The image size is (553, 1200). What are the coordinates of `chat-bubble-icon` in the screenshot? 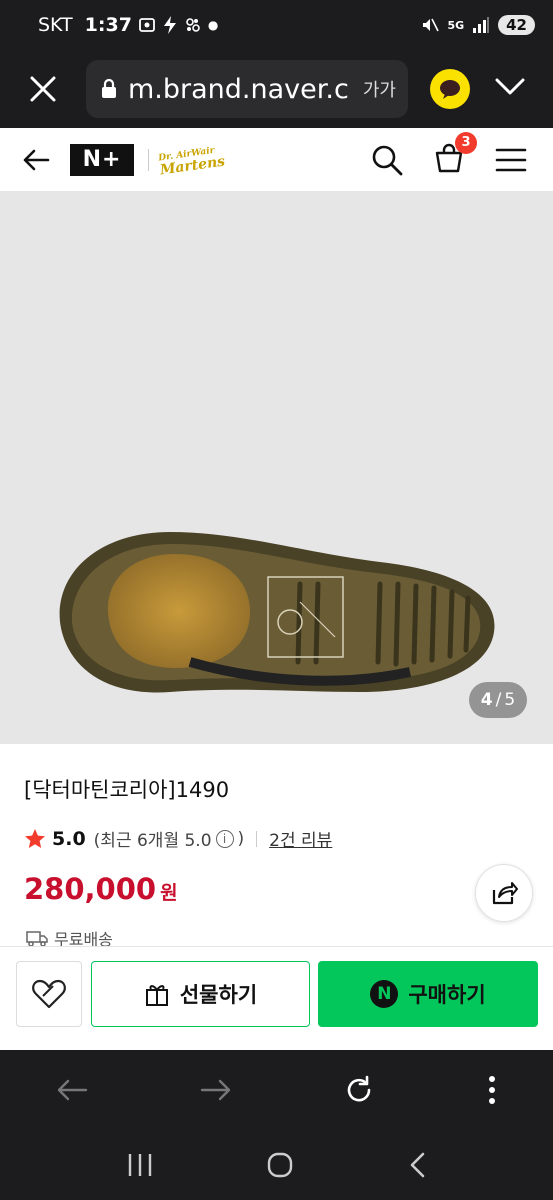 It's located at (450, 89).